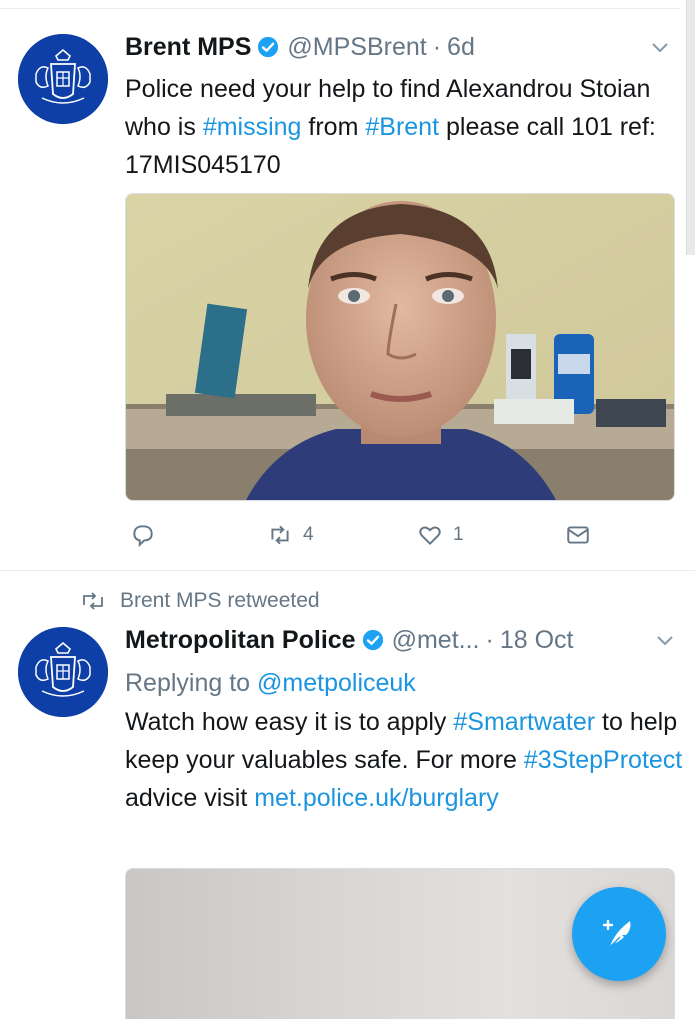  What do you see at coordinates (524, 722) in the screenshot?
I see `hashtag-smartwater: #Smartwater` at bounding box center [524, 722].